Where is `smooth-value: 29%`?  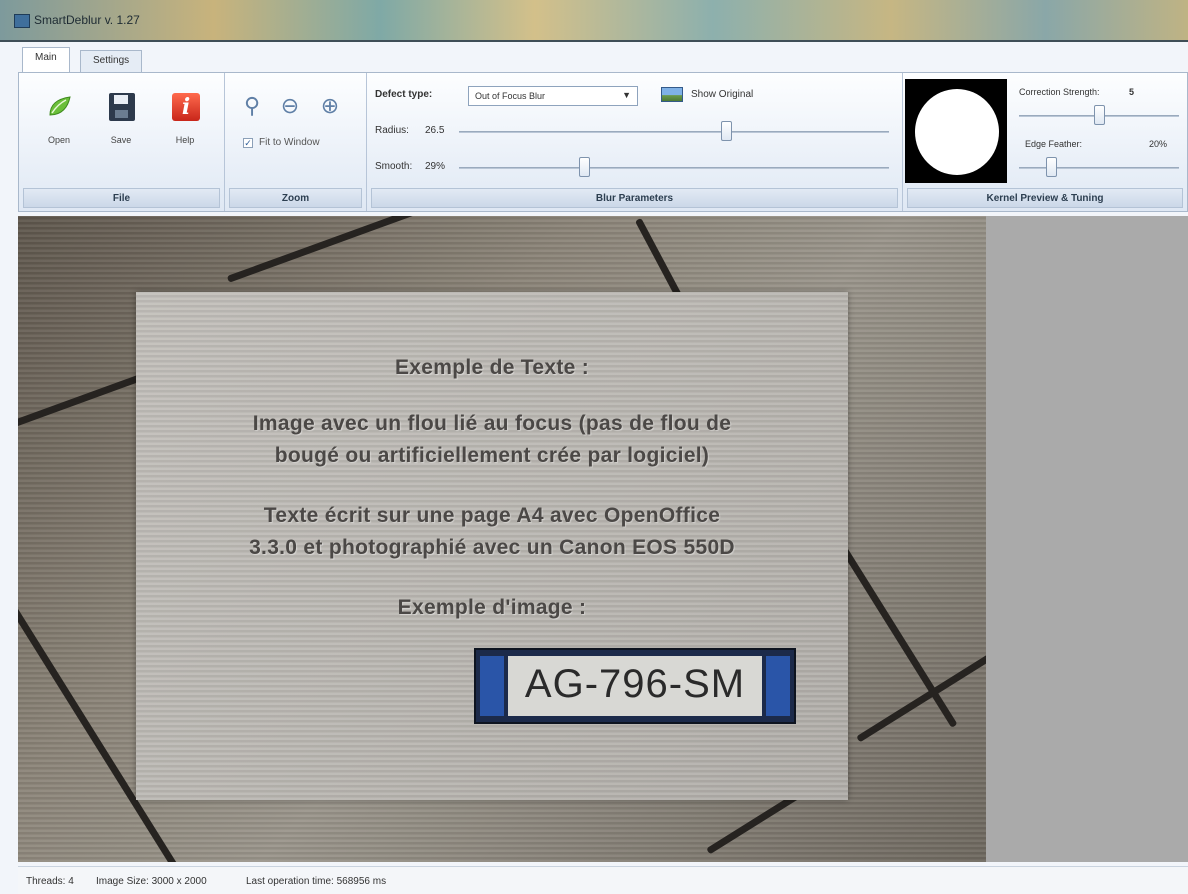 smooth-value: 29% is located at coordinates (435, 166).